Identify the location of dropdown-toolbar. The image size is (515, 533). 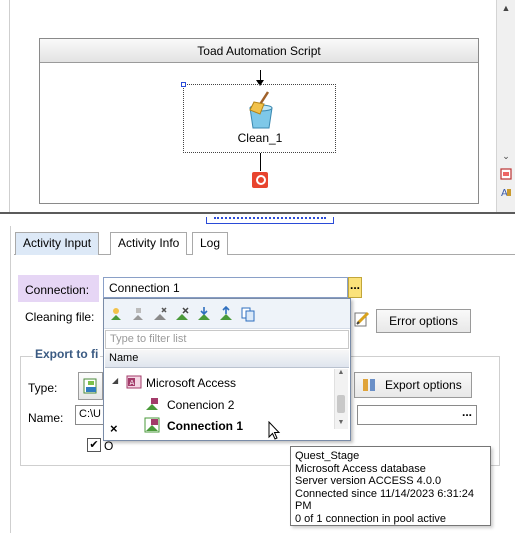
(227, 314).